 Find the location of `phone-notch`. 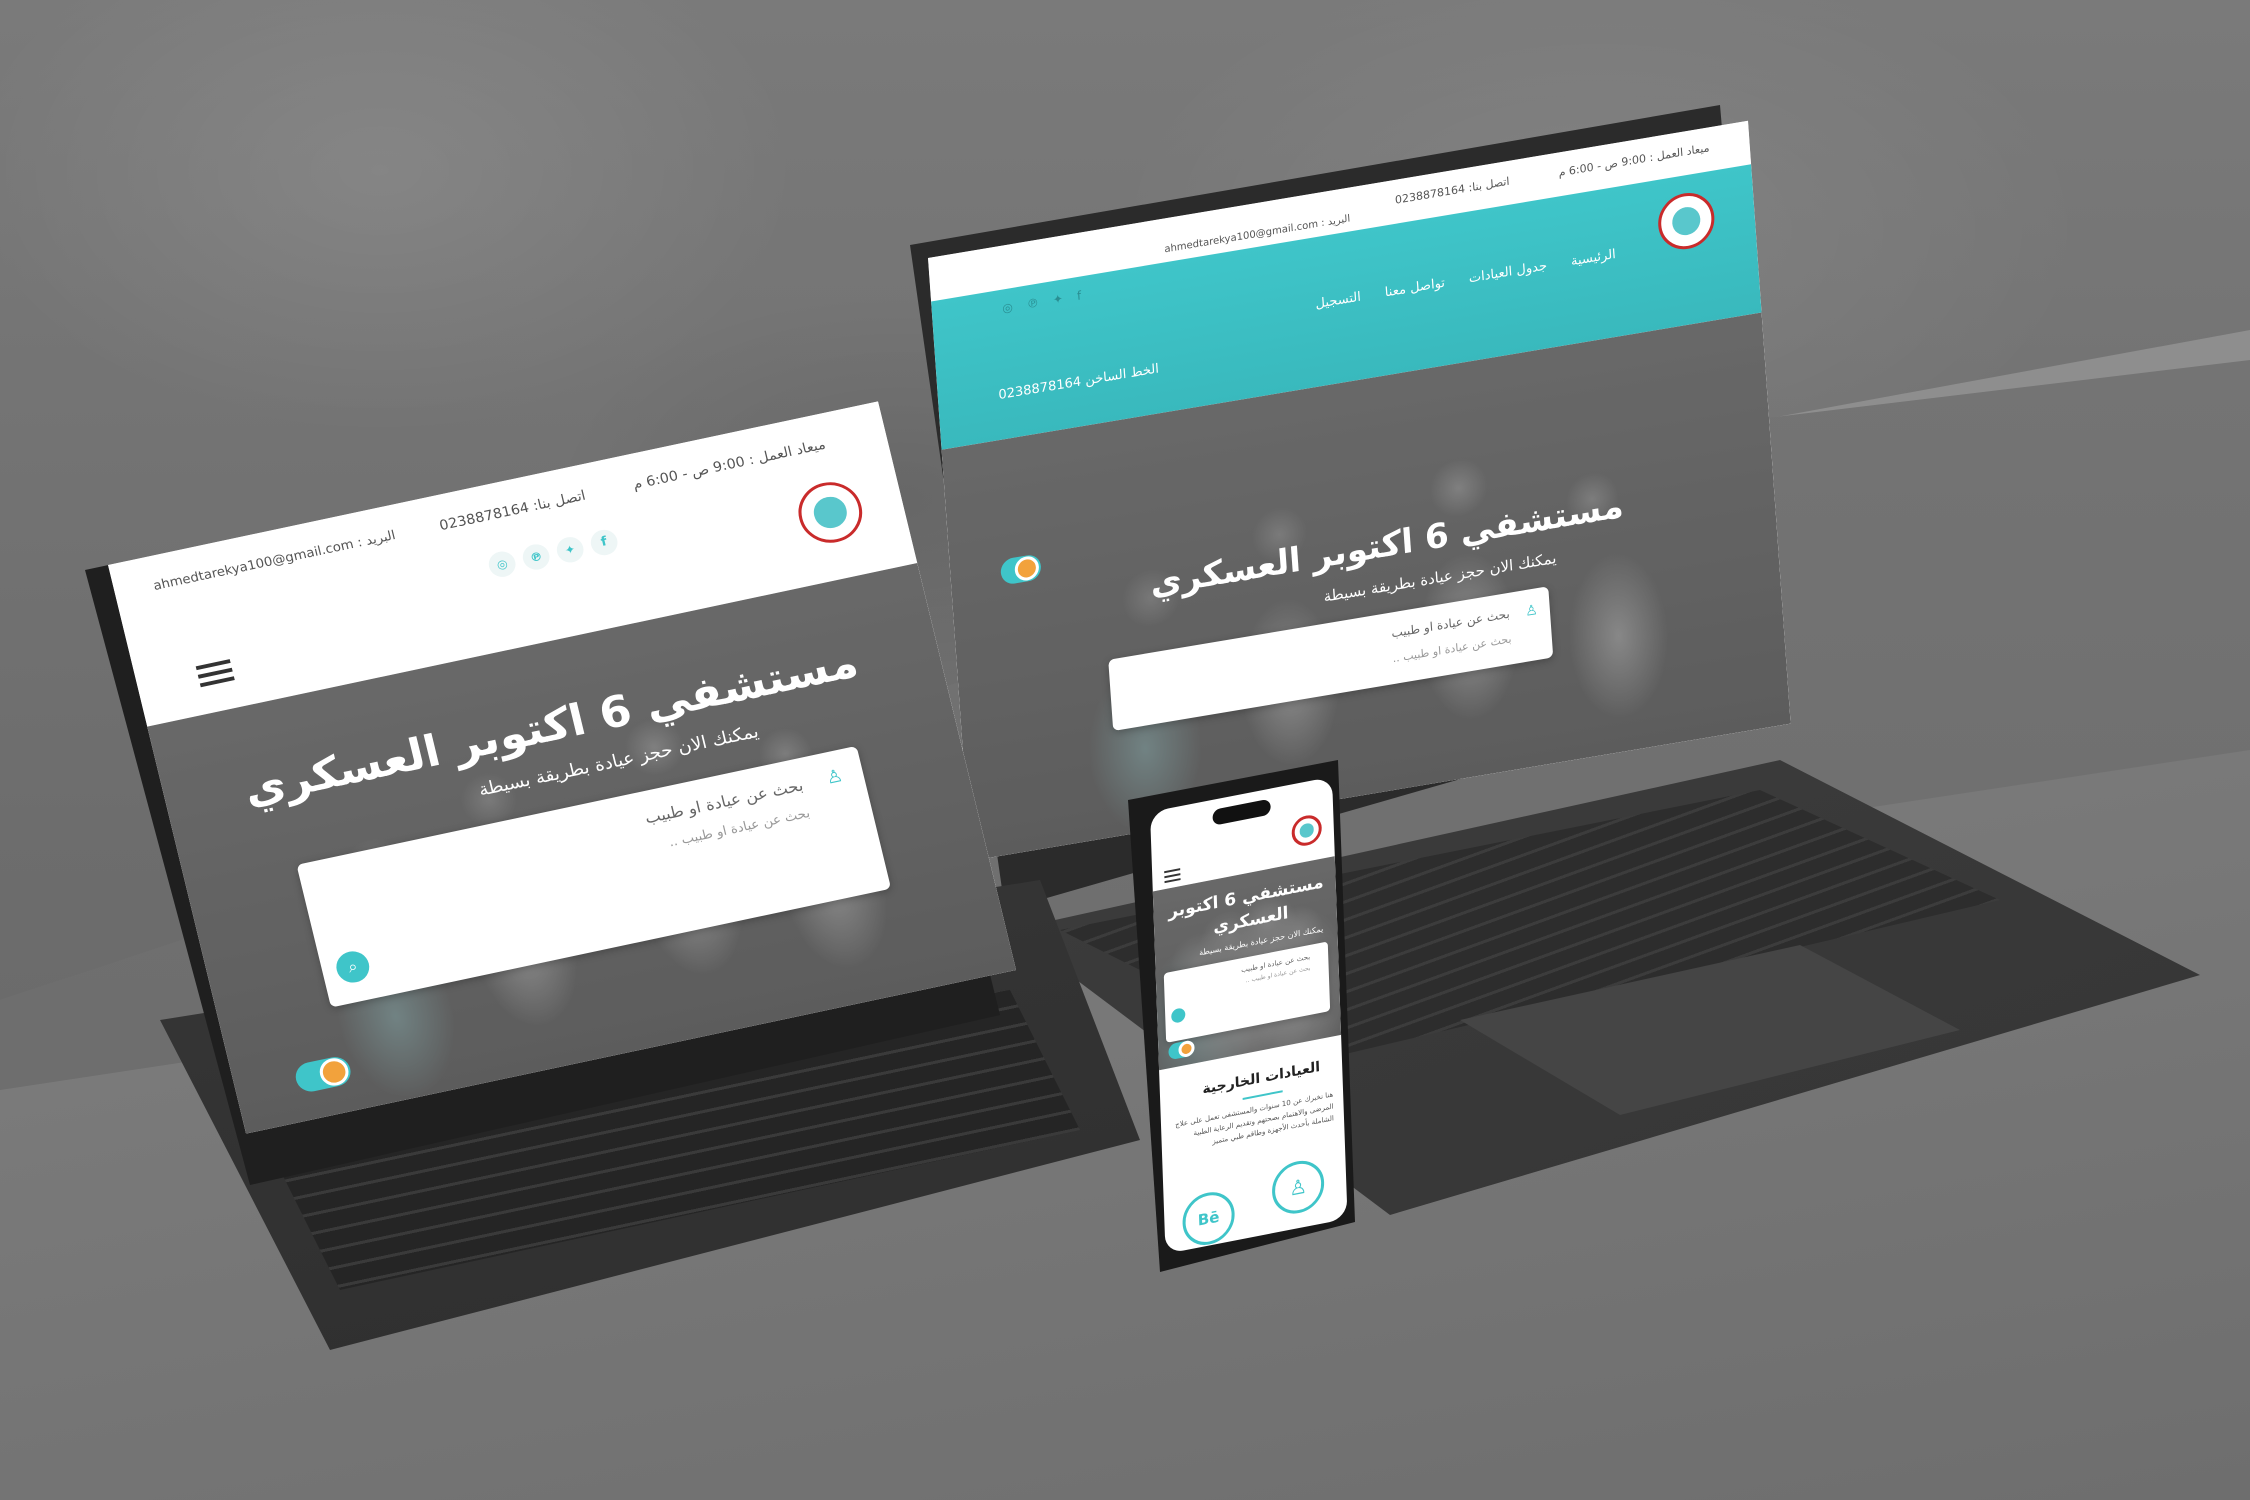

phone-notch is located at coordinates (1241, 812).